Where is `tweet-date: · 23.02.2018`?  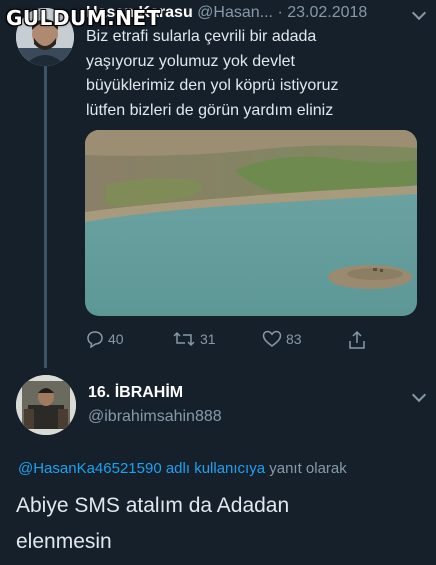 tweet-date: · 23.02.2018 is located at coordinates (322, 12).